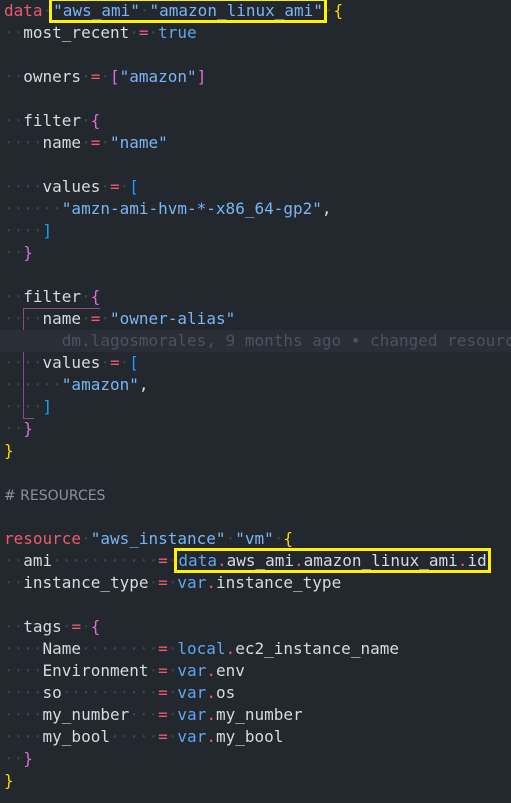 The width and height of the screenshot is (511, 803). Describe the element at coordinates (260, 560) in the screenshot. I see `id-token: aws_ami` at that location.